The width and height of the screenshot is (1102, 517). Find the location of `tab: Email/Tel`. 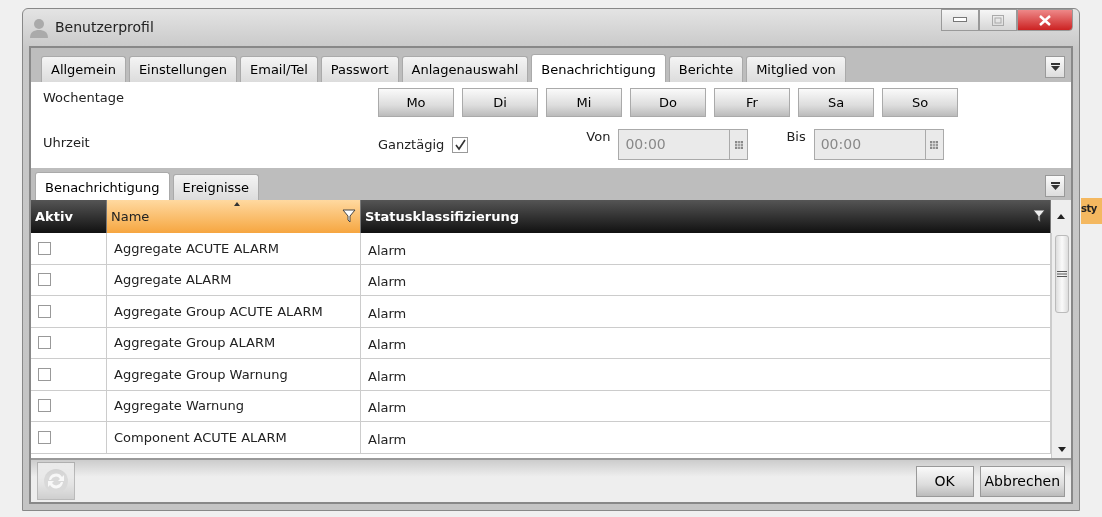

tab: Email/Tel is located at coordinates (279, 68).